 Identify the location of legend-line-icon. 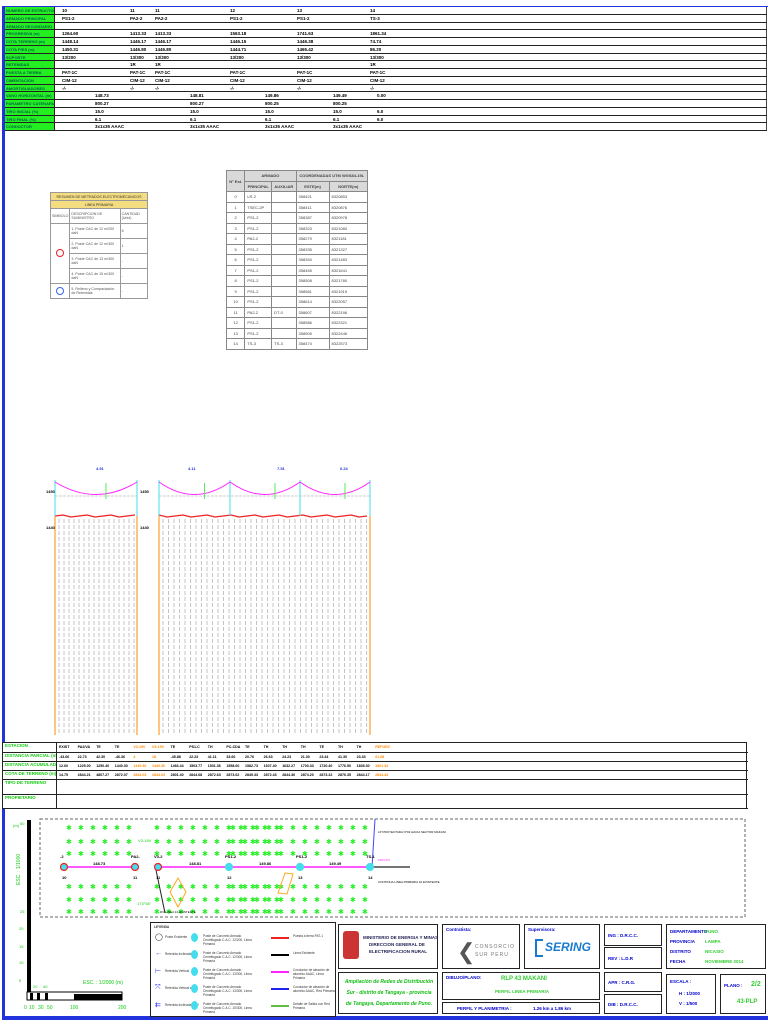
(280, 938).